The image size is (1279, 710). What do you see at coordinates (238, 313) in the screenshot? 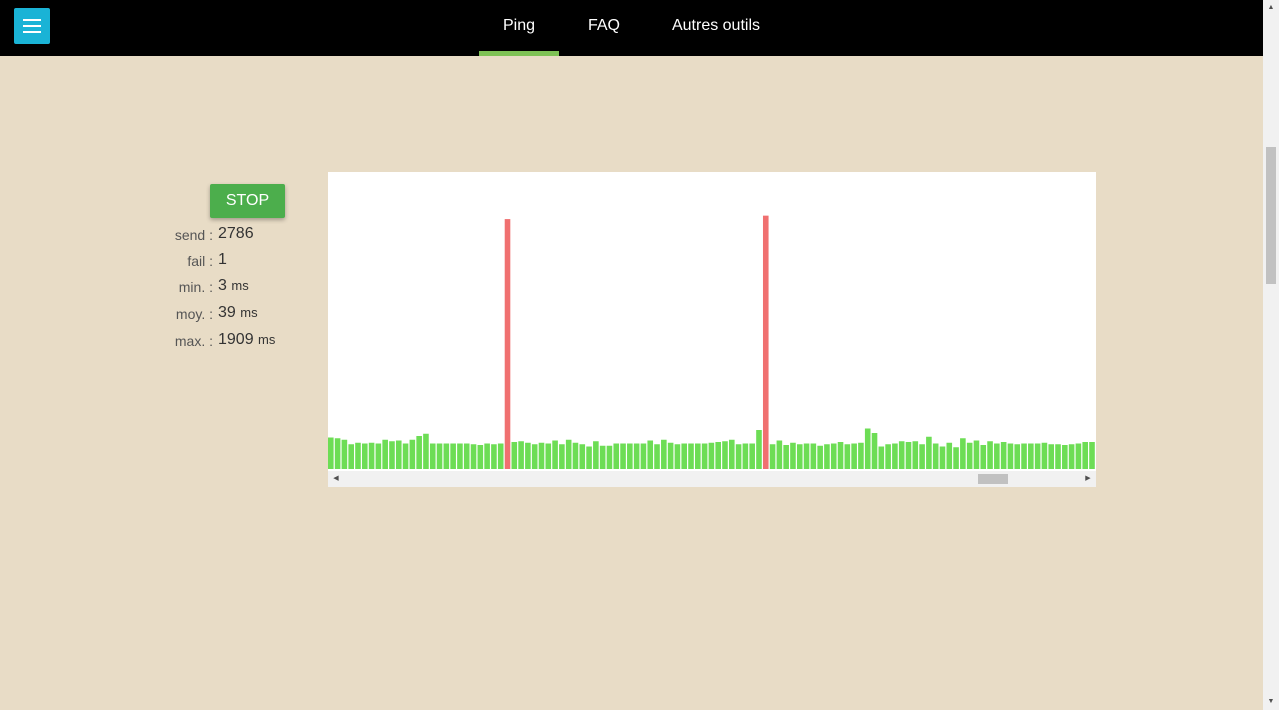
I see `stat-avg-value-wrap: 39 ms` at bounding box center [238, 313].